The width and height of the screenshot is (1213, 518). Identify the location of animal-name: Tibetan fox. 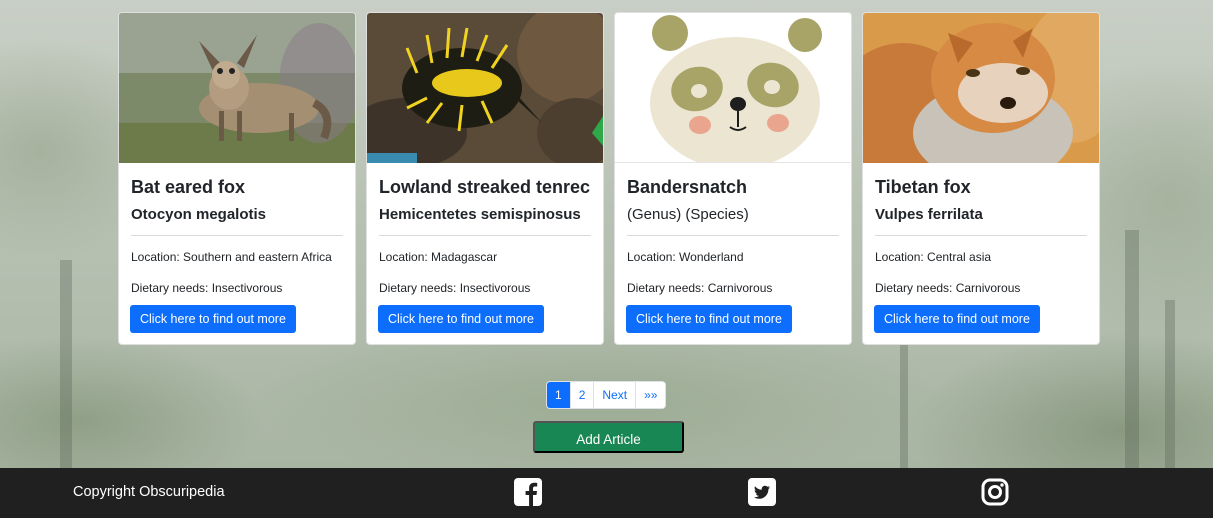
(923, 187).